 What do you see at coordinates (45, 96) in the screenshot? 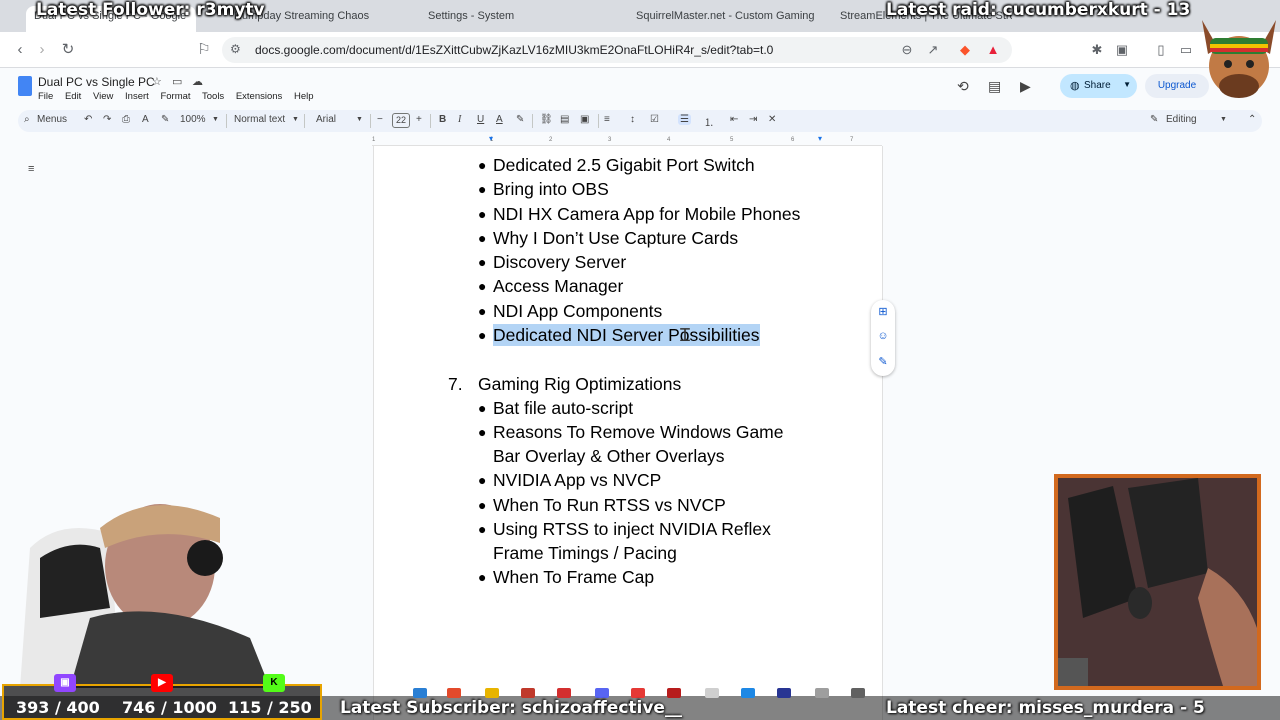
I see `menu-file: File` at bounding box center [45, 96].